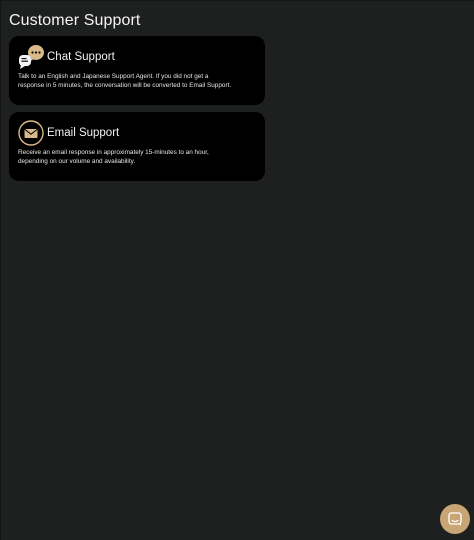 This screenshot has height=540, width=474. What do you see at coordinates (31, 133) in the screenshot?
I see `envelope-icon` at bounding box center [31, 133].